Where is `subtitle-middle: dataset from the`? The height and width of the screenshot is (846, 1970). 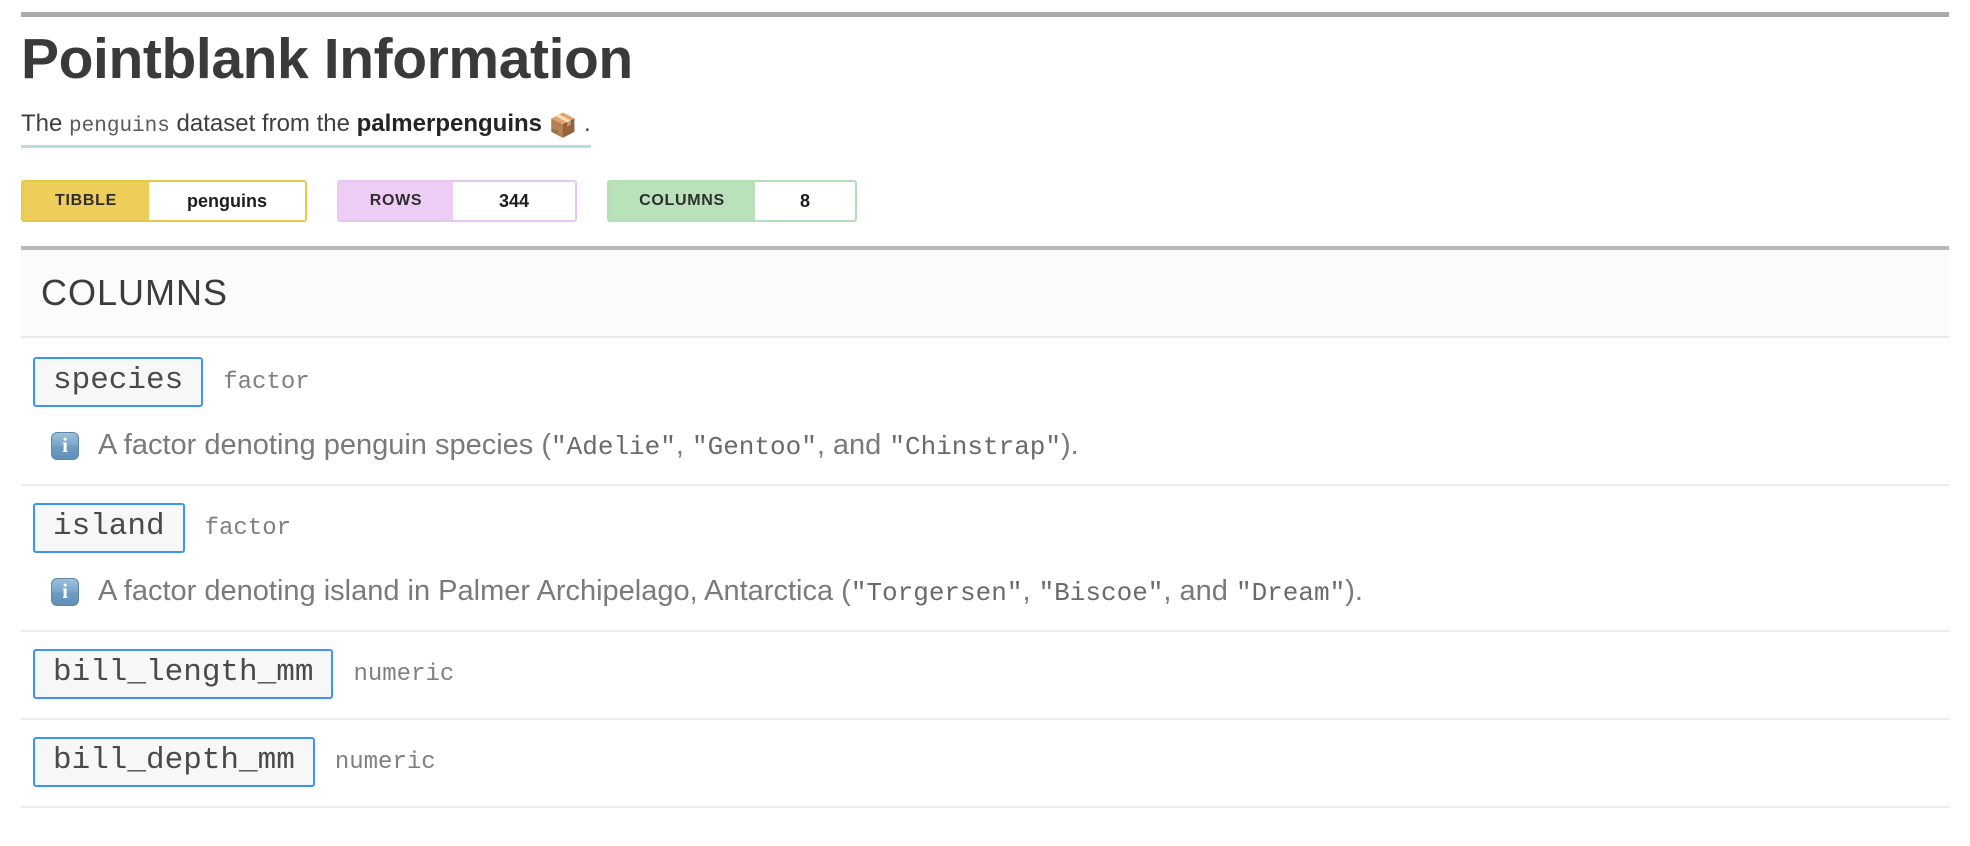
subtitle-middle: dataset from the is located at coordinates (263, 123).